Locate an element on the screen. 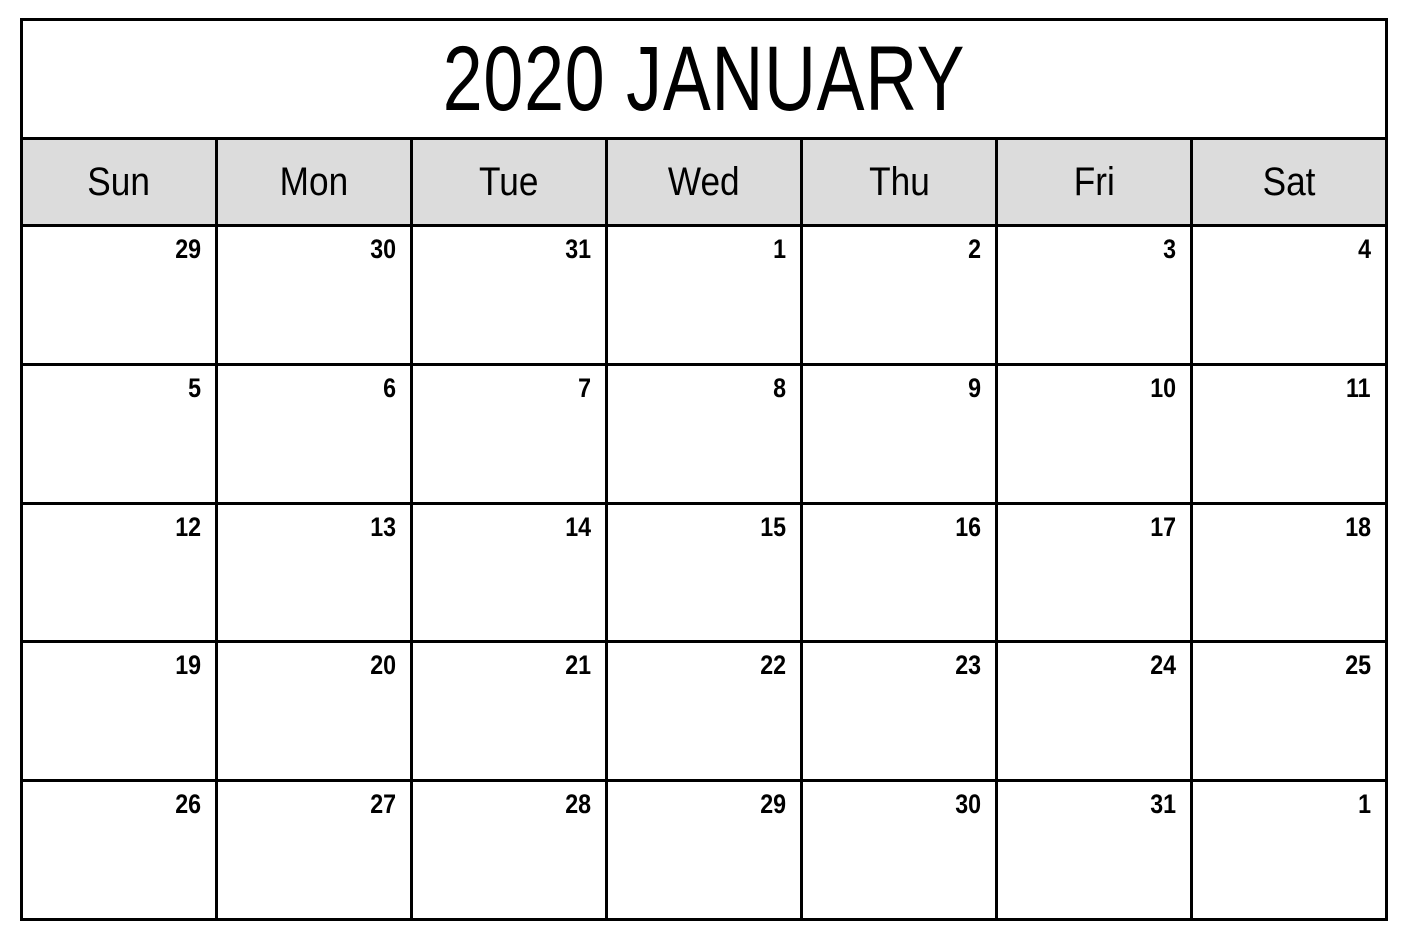 The image size is (1406, 938). day-number: 8 is located at coordinates (779, 387).